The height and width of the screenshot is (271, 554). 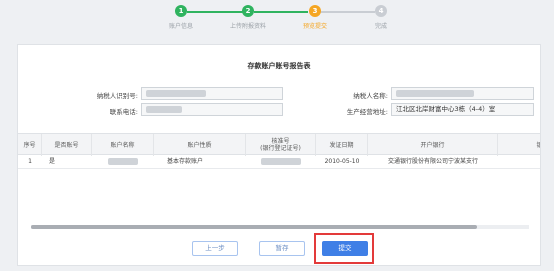 What do you see at coordinates (370, 96) in the screenshot?
I see `taxpayer-name-label: 纳税人名称:` at bounding box center [370, 96].